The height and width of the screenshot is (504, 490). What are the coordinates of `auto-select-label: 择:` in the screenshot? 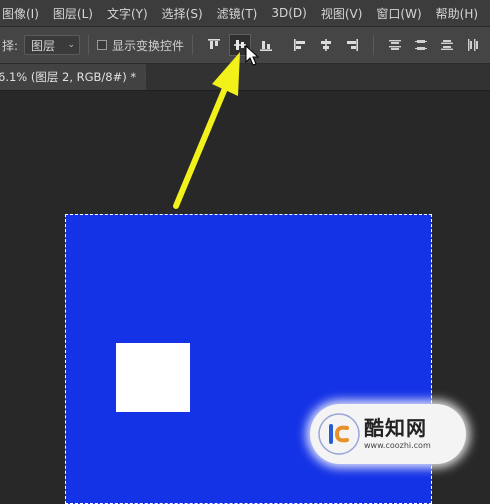 It's located at (10, 45).